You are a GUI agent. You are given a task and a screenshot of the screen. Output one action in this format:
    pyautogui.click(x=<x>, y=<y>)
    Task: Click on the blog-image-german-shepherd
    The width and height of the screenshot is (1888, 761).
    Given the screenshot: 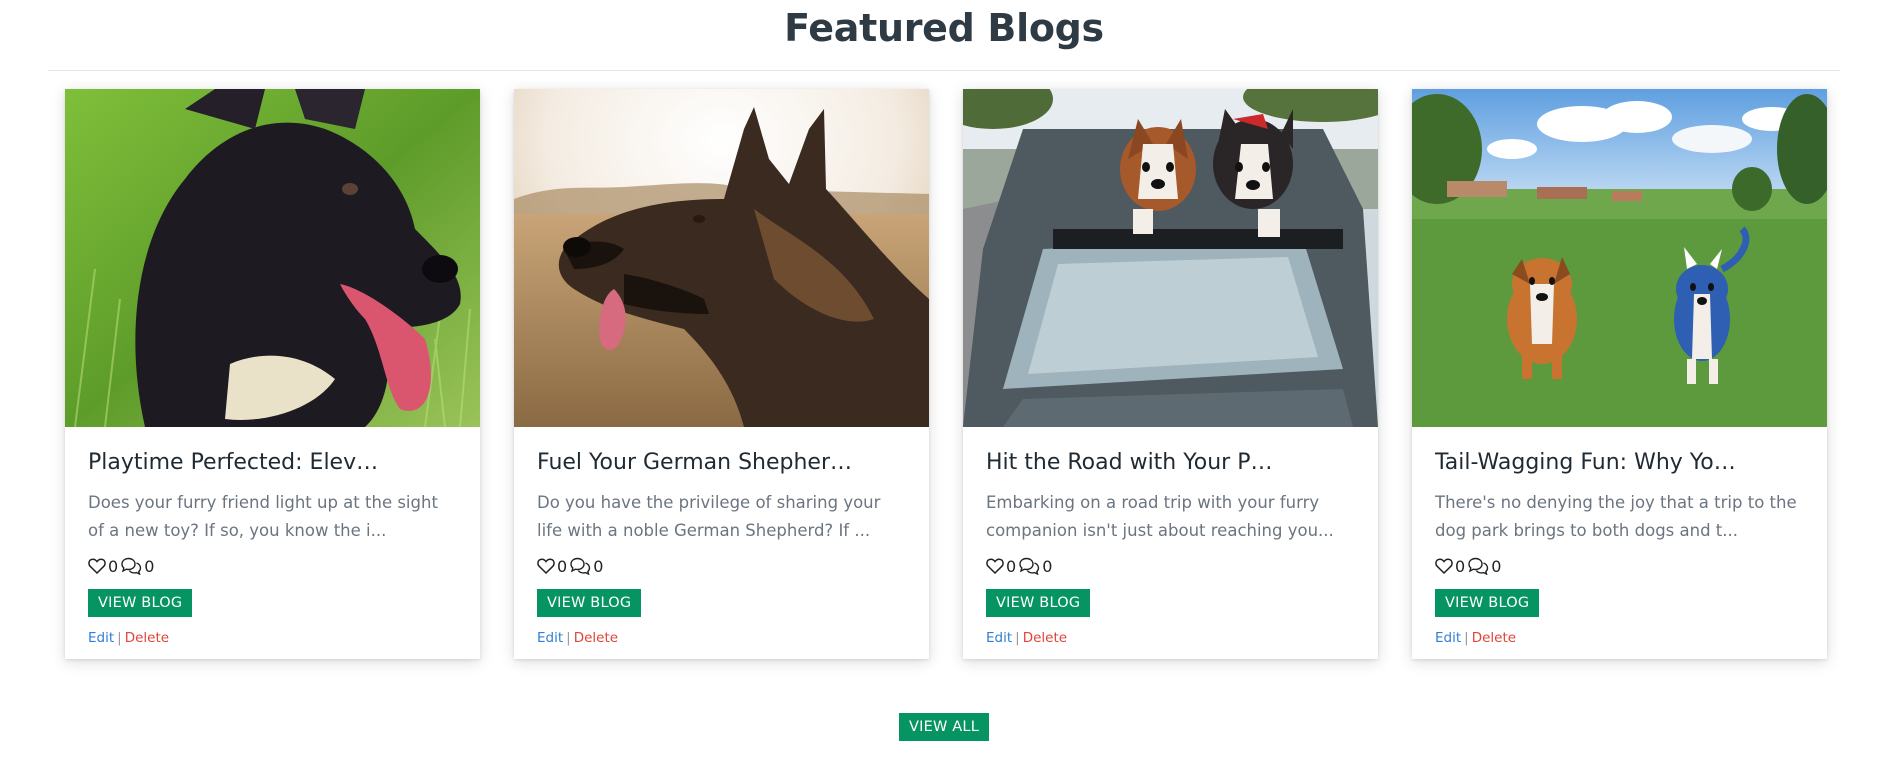 What is the action you would take?
    pyautogui.click(x=721, y=258)
    